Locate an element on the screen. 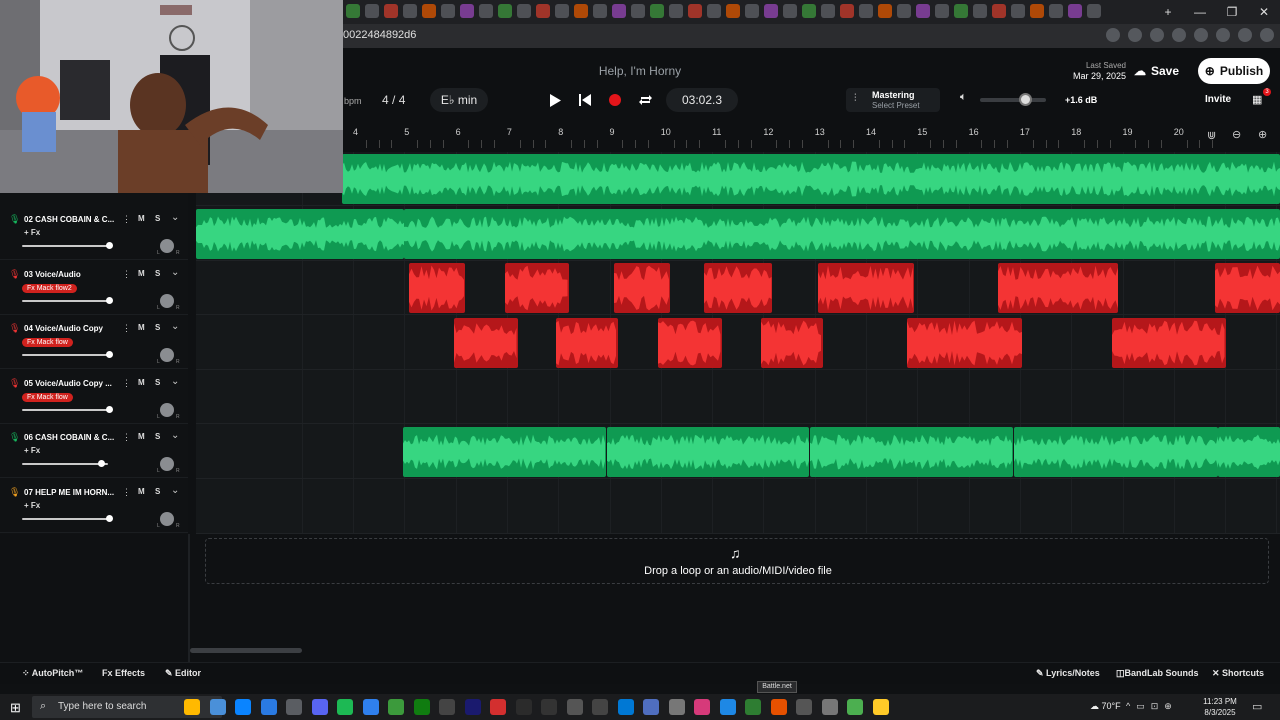 The height and width of the screenshot is (720, 1280). invite-button: Invite is located at coordinates (1218, 99).